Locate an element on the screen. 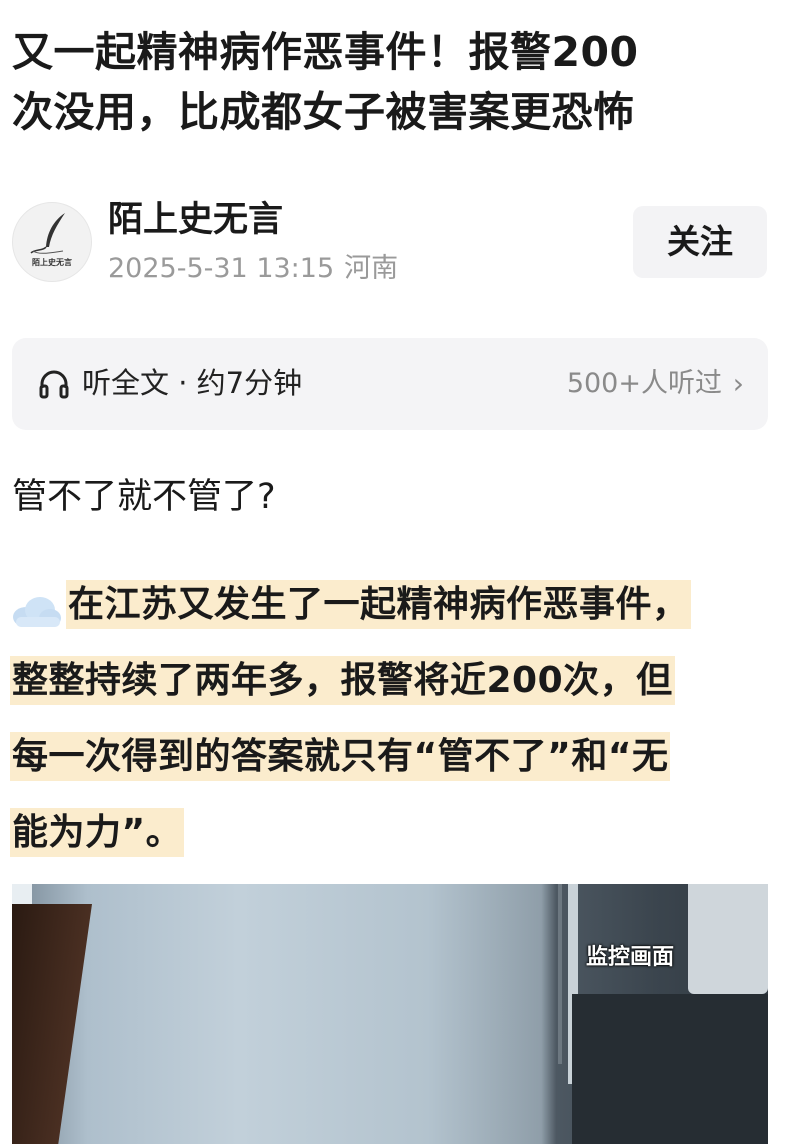 This screenshot has height=1144, width=798. avatar-label: 陌上史无言 is located at coordinates (52, 262).